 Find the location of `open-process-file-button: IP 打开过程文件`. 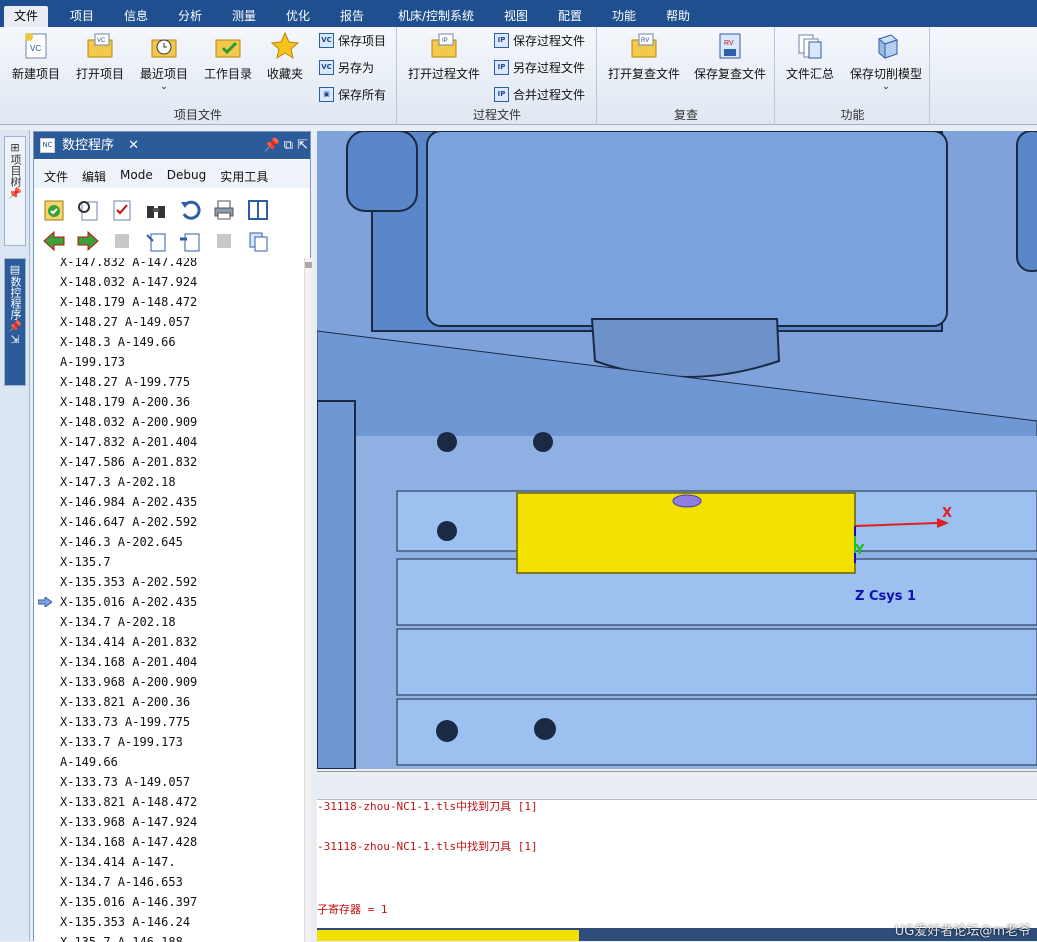

open-process-file-button: IP 打开过程文件 is located at coordinates (444, 56).